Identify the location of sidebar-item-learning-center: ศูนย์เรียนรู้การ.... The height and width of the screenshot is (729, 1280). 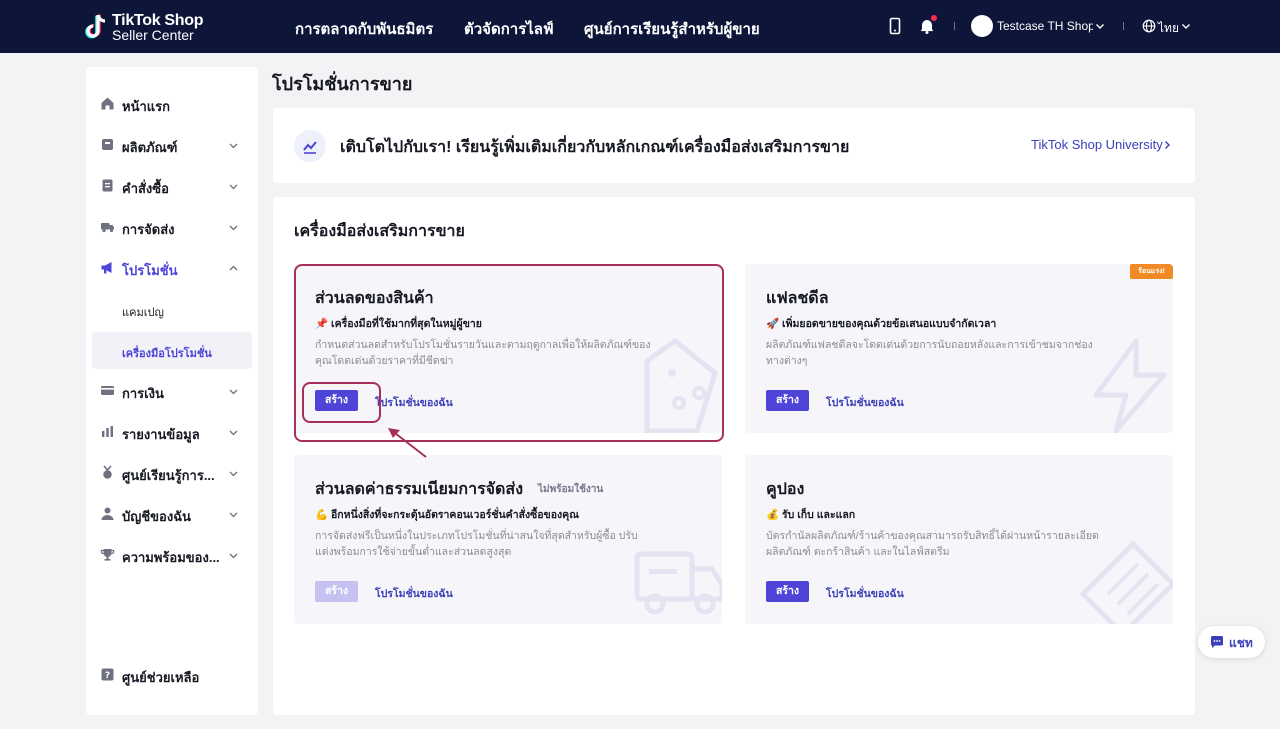
(172, 473).